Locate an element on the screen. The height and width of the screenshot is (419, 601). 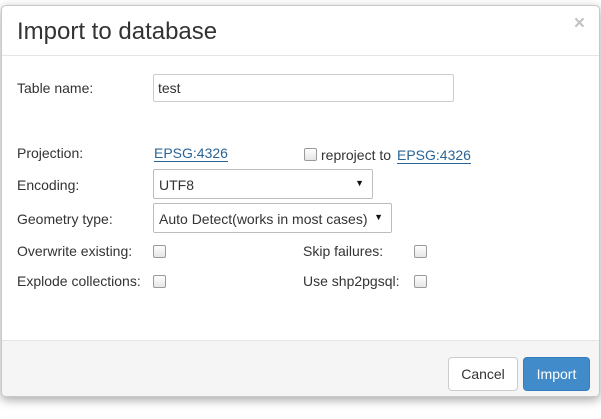
dialog-footer: Cancel Import is located at coordinates (300, 368).